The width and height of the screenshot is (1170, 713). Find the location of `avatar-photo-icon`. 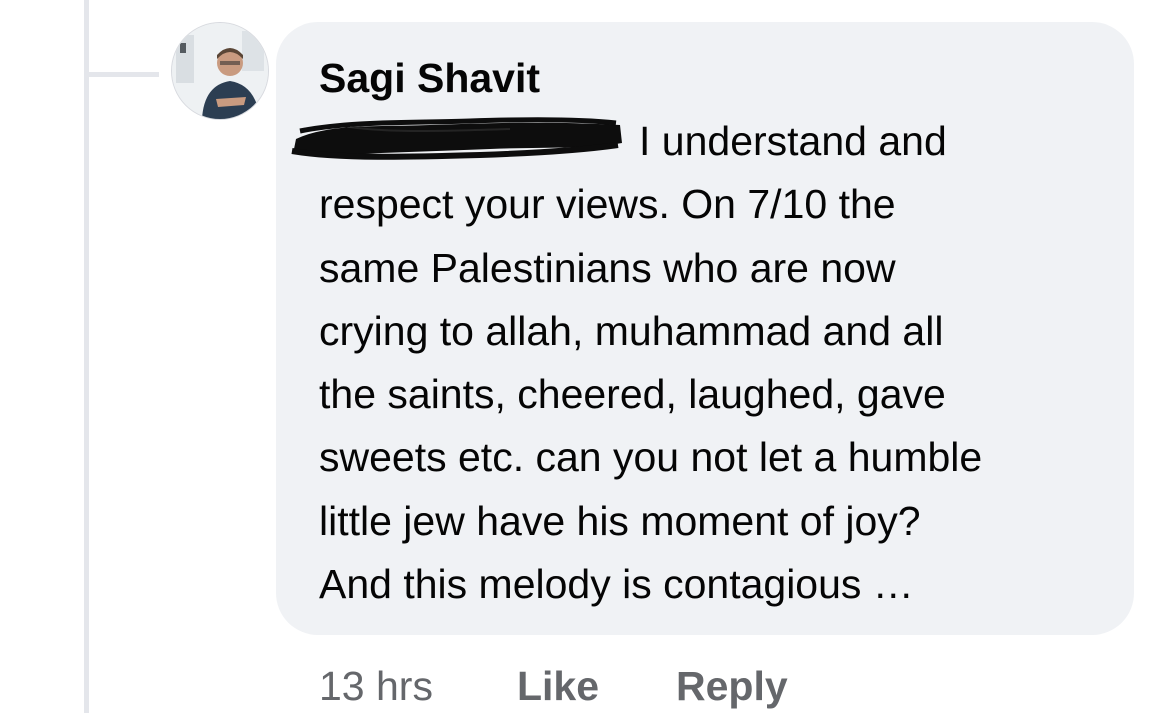

avatar-photo-icon is located at coordinates (220, 71).